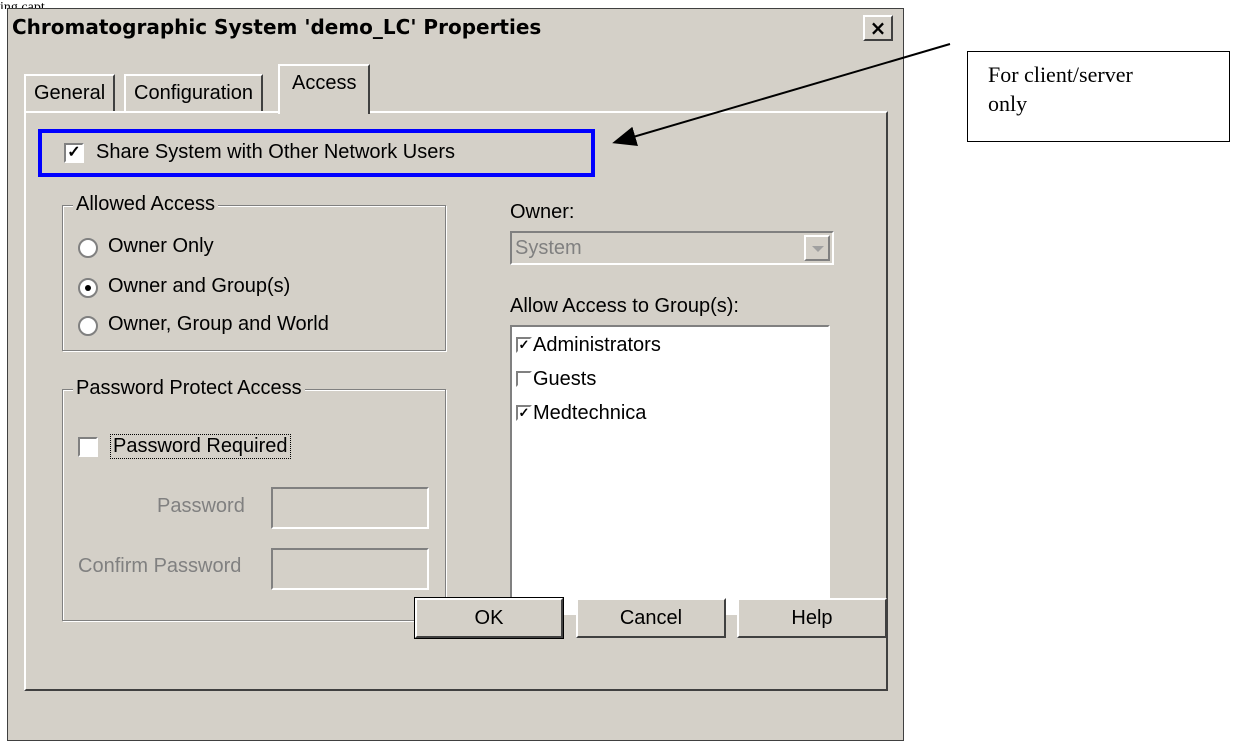 This screenshot has height=741, width=1236. I want to click on cancel-button-label: Cancel, so click(651, 618).